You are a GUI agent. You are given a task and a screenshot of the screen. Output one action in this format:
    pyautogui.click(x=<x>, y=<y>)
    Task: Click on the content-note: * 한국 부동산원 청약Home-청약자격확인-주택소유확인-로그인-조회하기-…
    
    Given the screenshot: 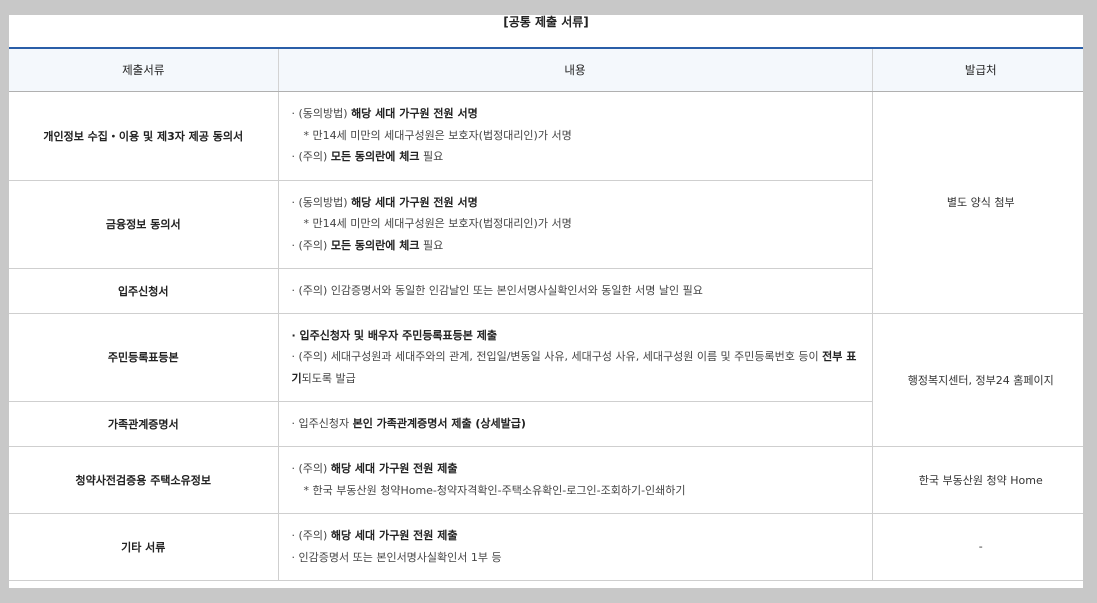 What is the action you would take?
    pyautogui.click(x=494, y=490)
    